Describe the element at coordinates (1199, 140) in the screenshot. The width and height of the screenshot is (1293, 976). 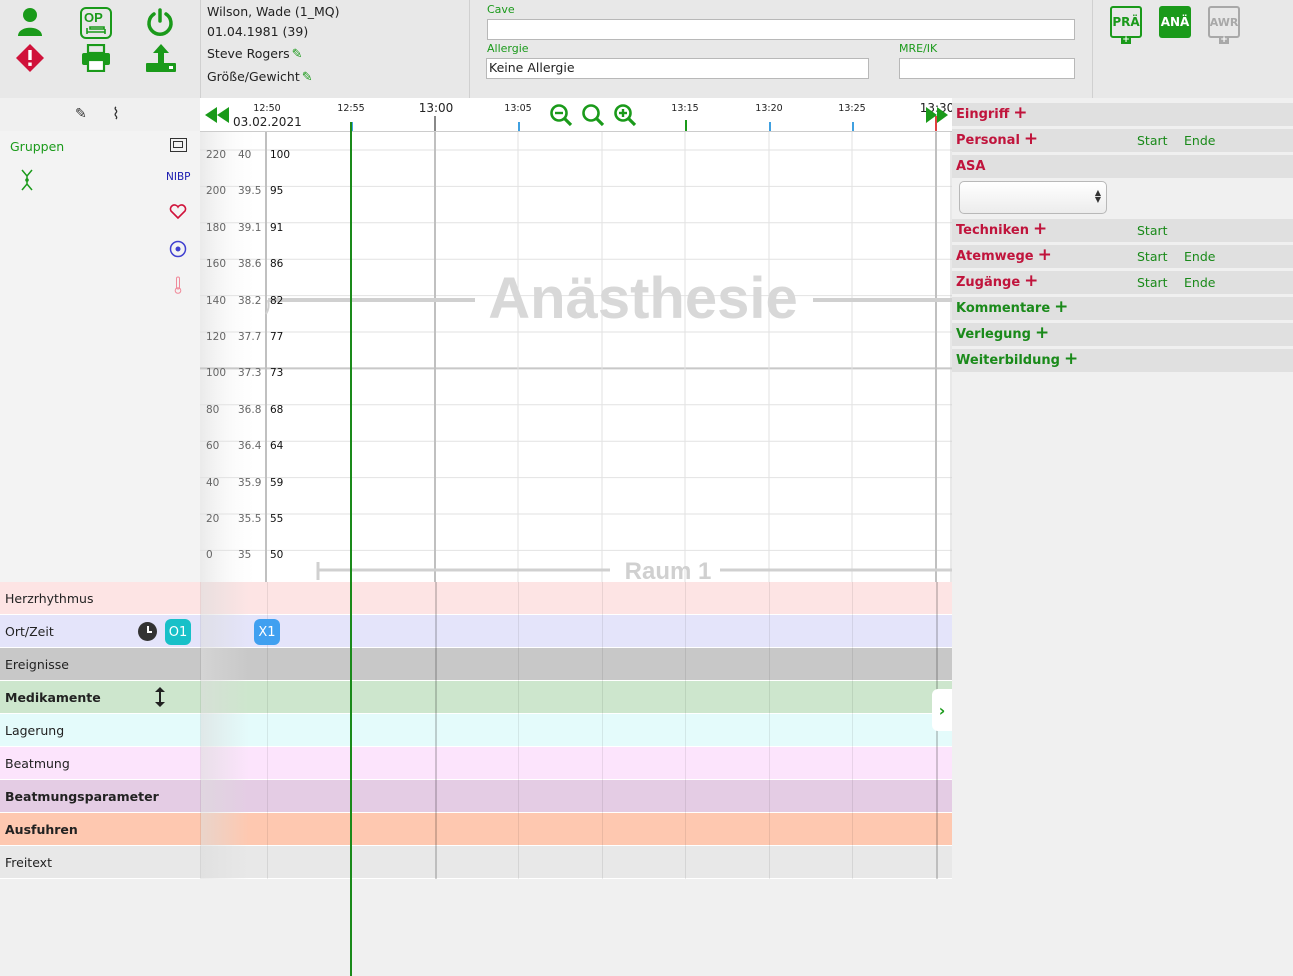
I see `personal-ende: Ende` at that location.